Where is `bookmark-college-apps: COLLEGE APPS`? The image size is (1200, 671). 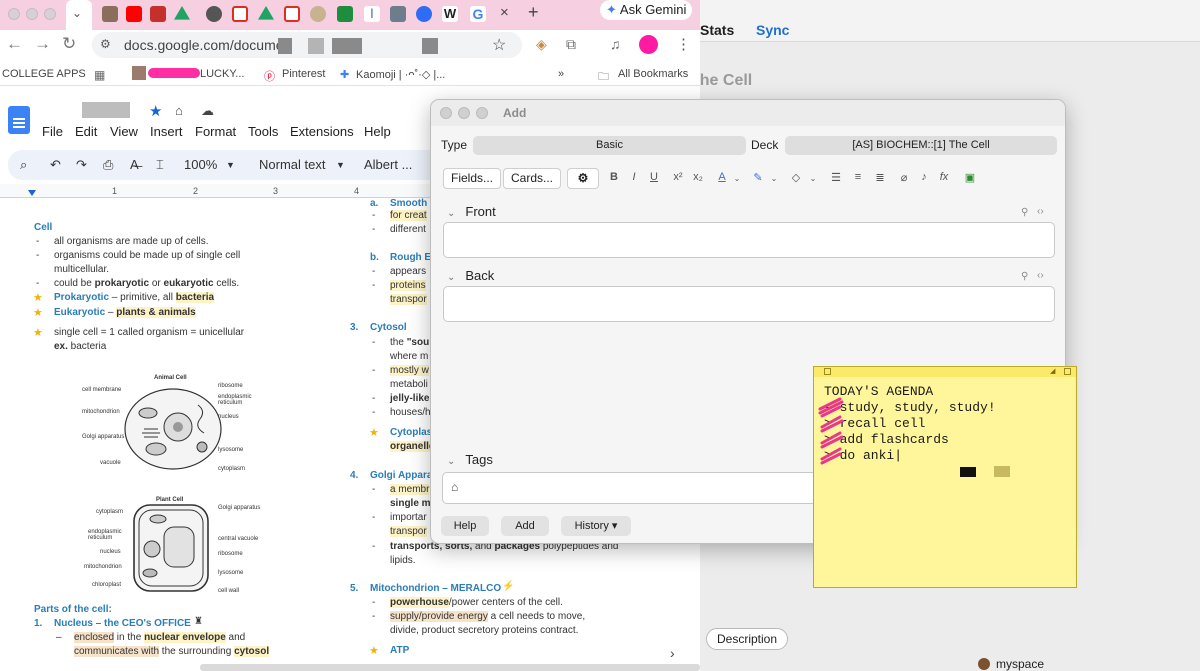
bookmark-college-apps: COLLEGE APPS is located at coordinates (44, 74).